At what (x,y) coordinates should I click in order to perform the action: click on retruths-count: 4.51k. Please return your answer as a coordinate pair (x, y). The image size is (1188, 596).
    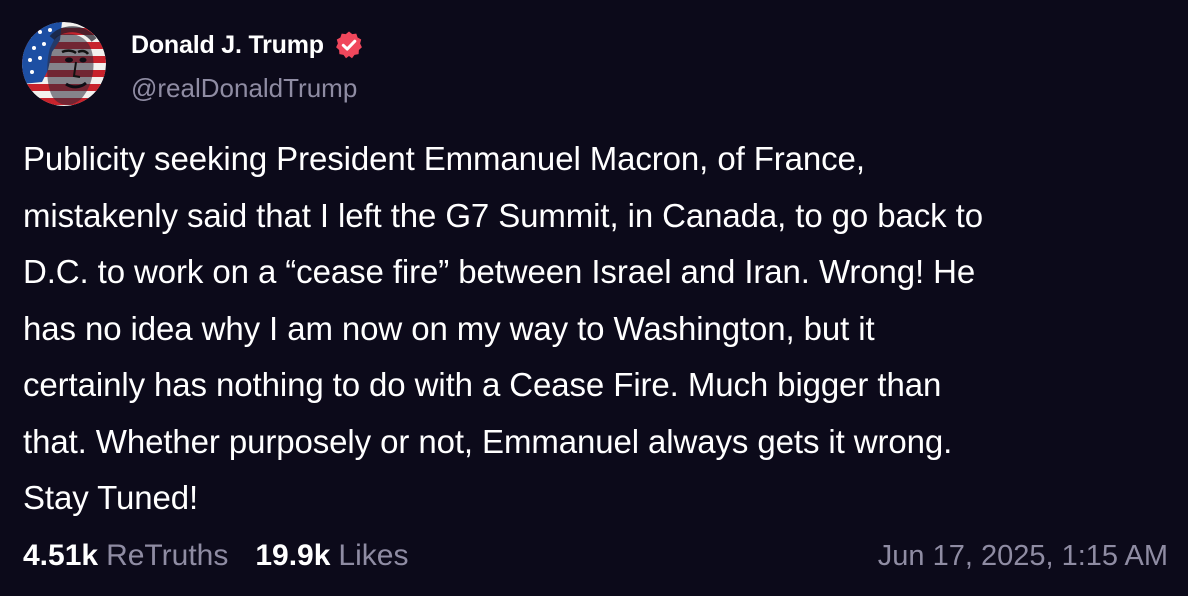
    Looking at the image, I should click on (61, 555).